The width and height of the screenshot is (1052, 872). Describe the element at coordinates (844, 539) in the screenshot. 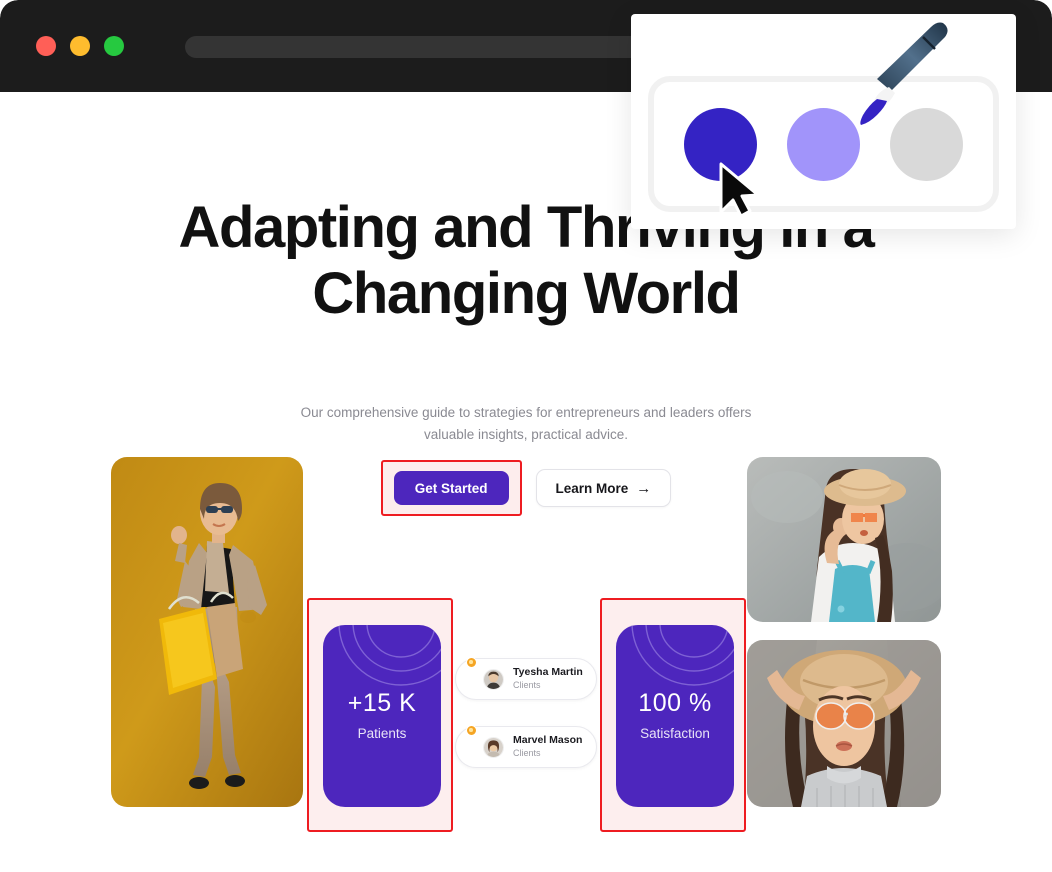

I see `photo-woman-in-hat-denim` at that location.